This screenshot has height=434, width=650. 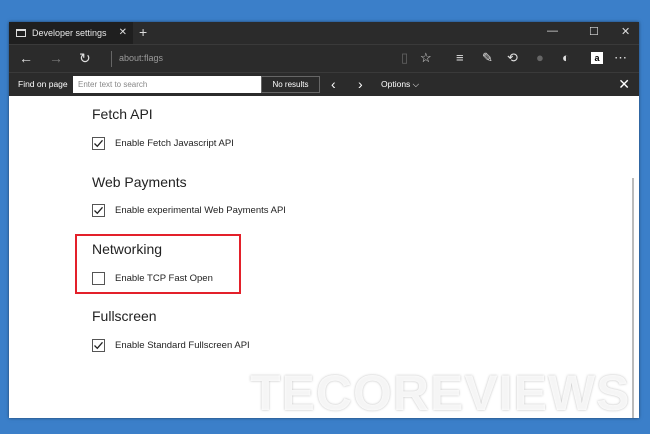 I want to click on find-on-page-label: Find on page, so click(x=43, y=84).